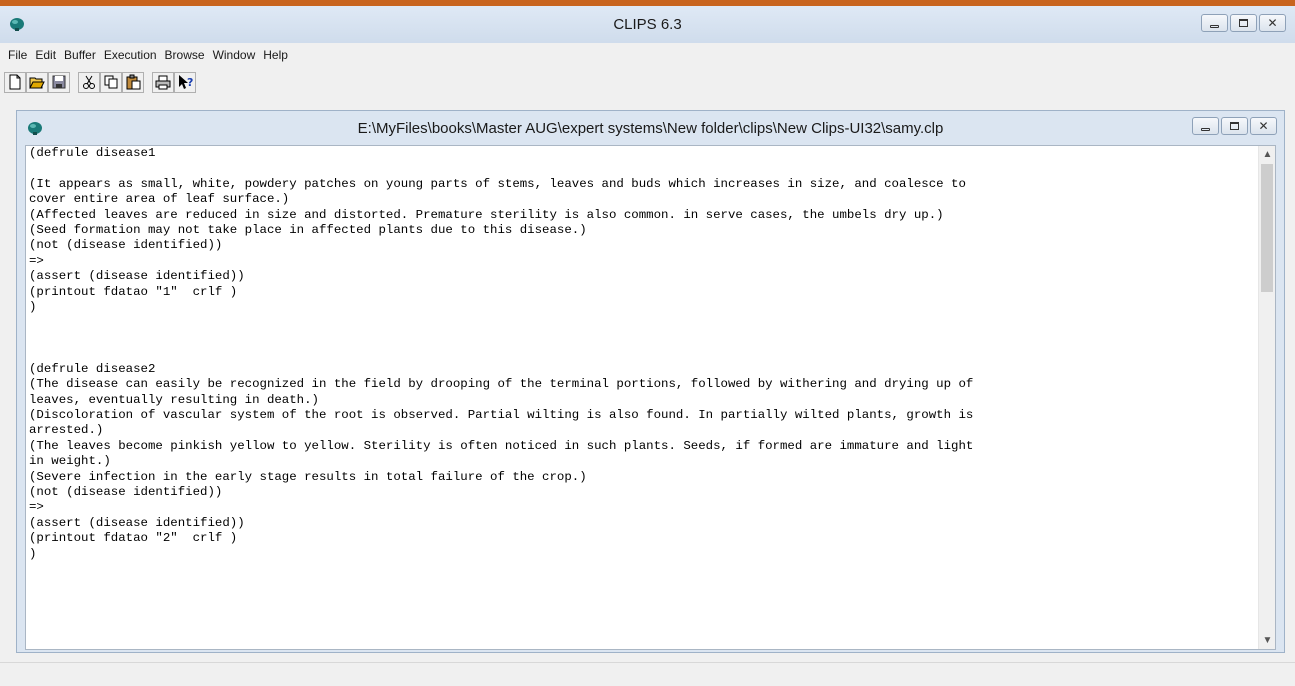 The image size is (1295, 686). What do you see at coordinates (643, 292) in the screenshot?
I see `code-line: (printout fdatao "1" crlf )` at bounding box center [643, 292].